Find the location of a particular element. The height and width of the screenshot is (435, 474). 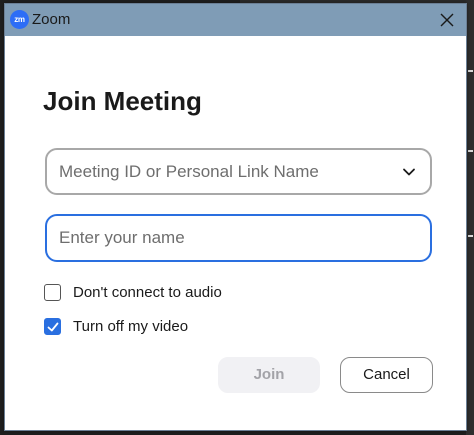

page-title: Join Meeting is located at coordinates (122, 101).